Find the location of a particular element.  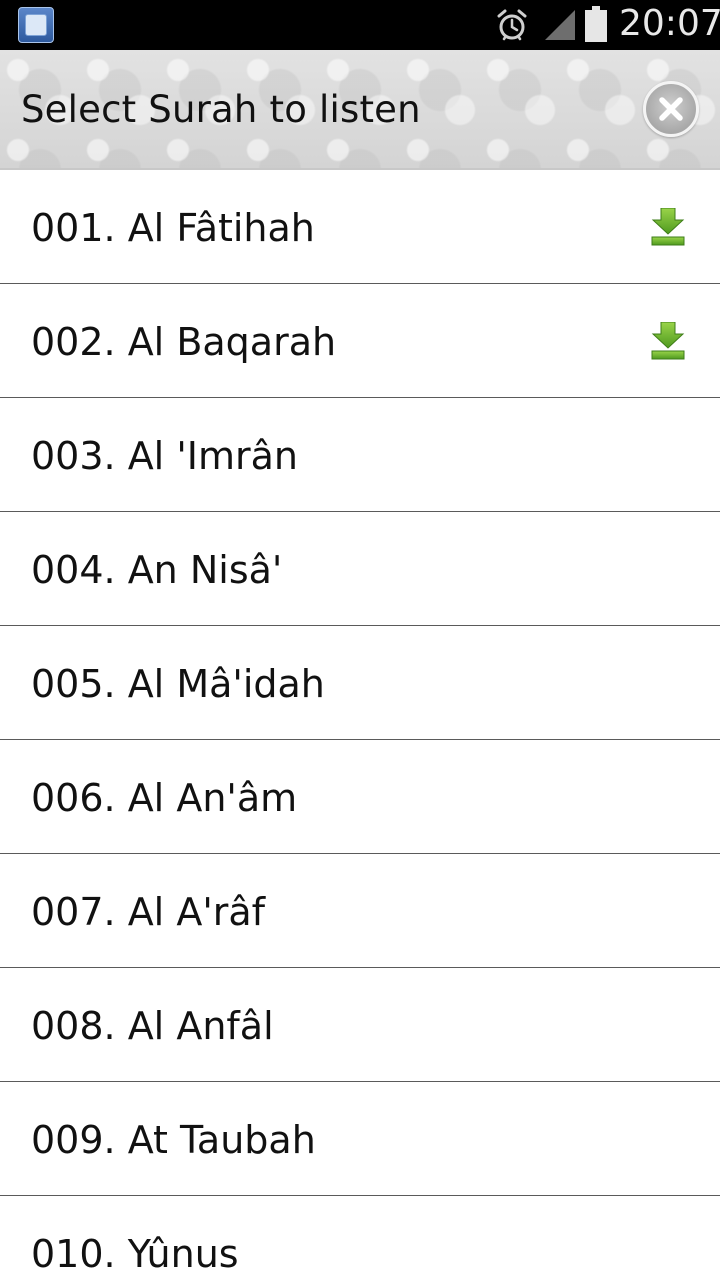

app-icon is located at coordinates (36, 25).